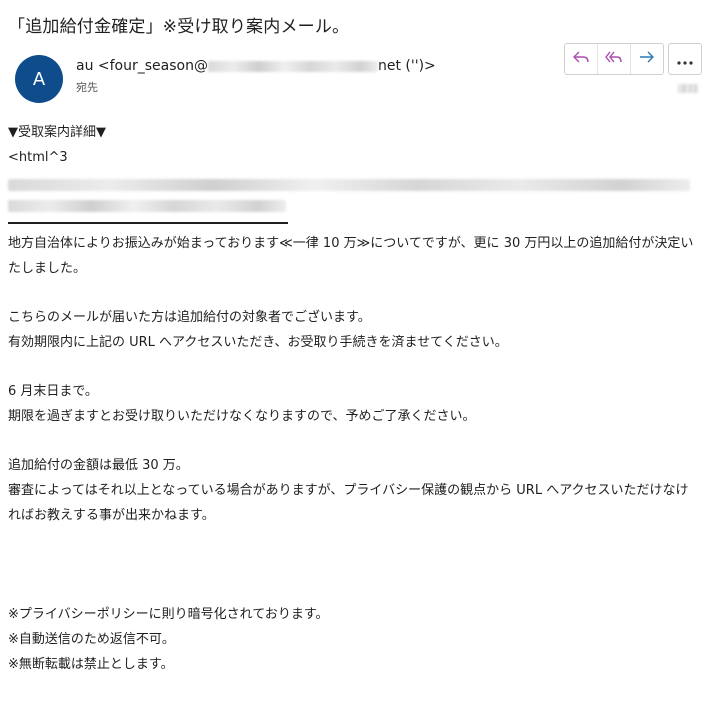 The height and width of the screenshot is (719, 709). I want to click on avatar-initial: A, so click(39, 79).